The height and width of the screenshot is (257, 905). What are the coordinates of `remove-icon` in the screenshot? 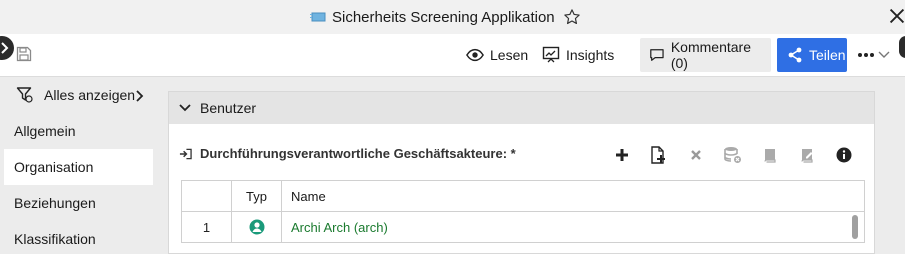 It's located at (696, 155).